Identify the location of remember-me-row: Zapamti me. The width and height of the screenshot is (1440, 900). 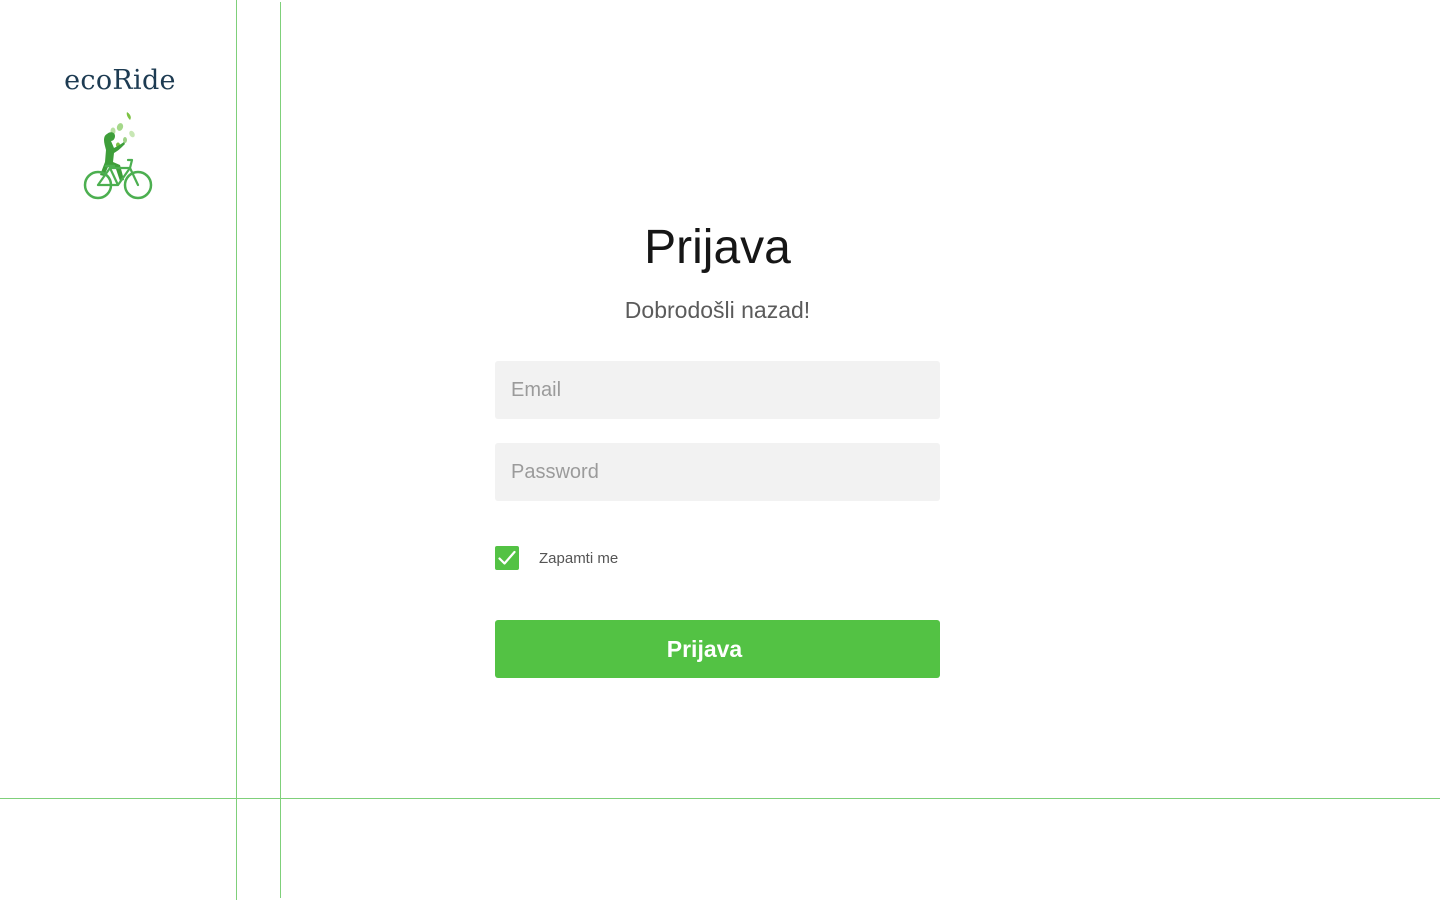
(556, 558).